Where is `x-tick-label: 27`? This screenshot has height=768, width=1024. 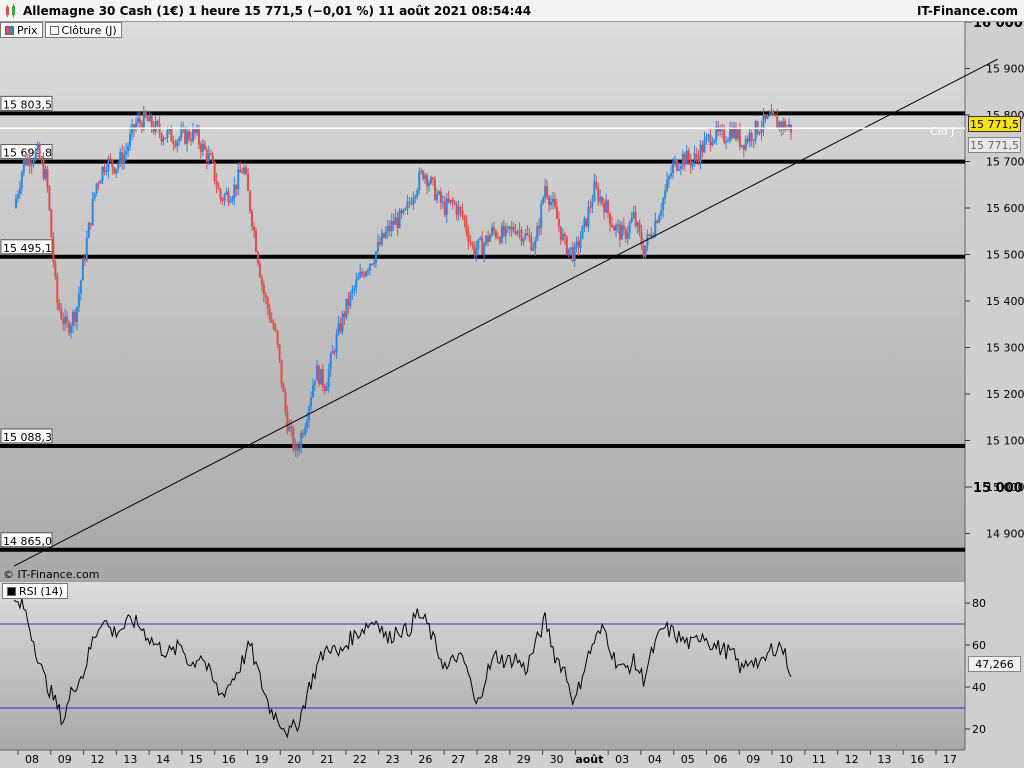 x-tick-label: 27 is located at coordinates (458, 759).